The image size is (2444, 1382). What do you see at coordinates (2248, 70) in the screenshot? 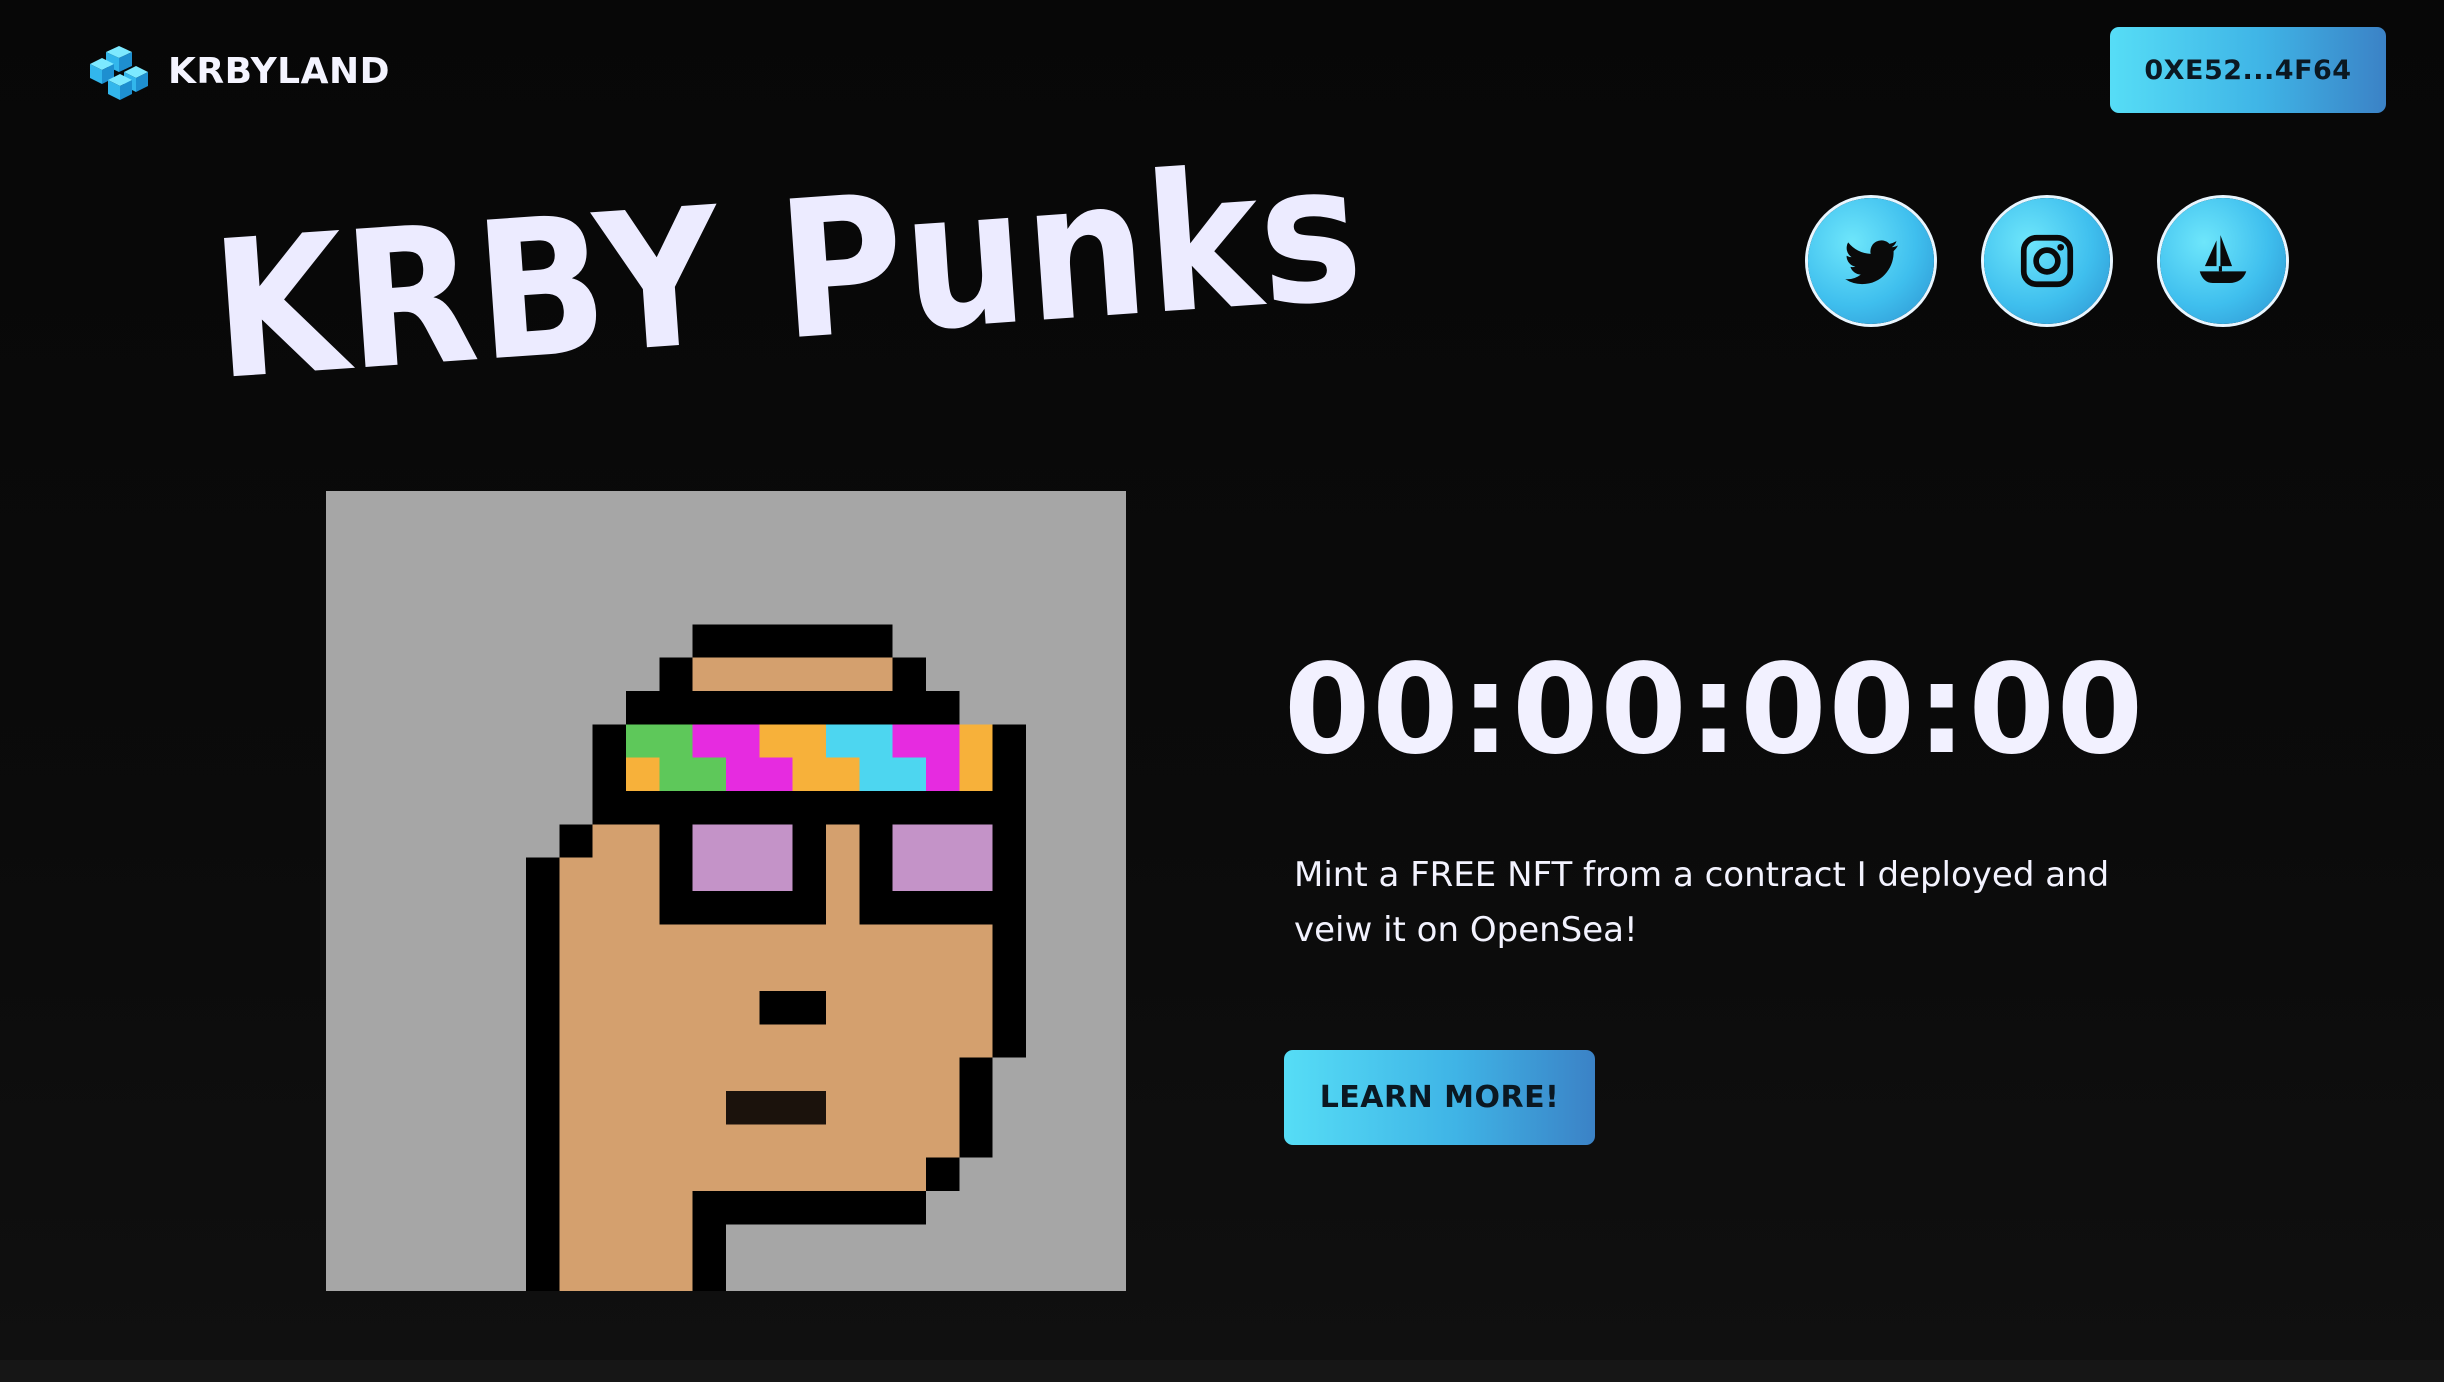
I see `wallet-address-button: 0XE52...4F64` at bounding box center [2248, 70].